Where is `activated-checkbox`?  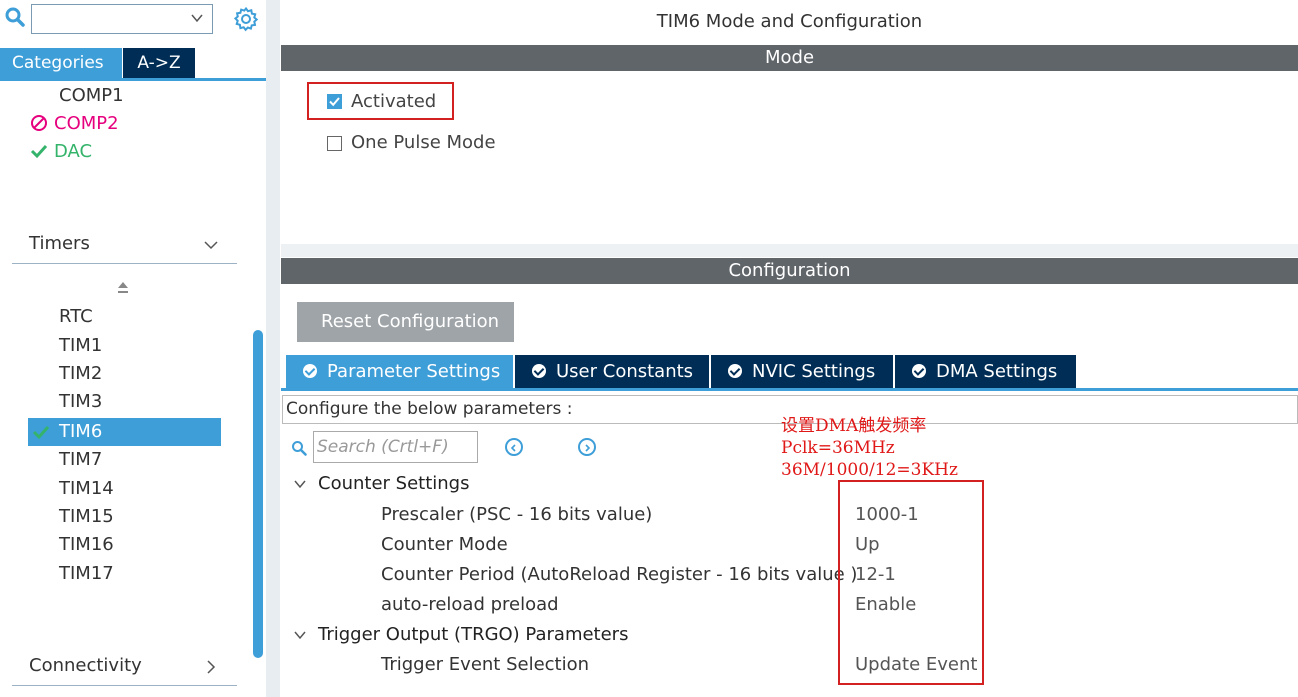
activated-checkbox is located at coordinates (334, 101).